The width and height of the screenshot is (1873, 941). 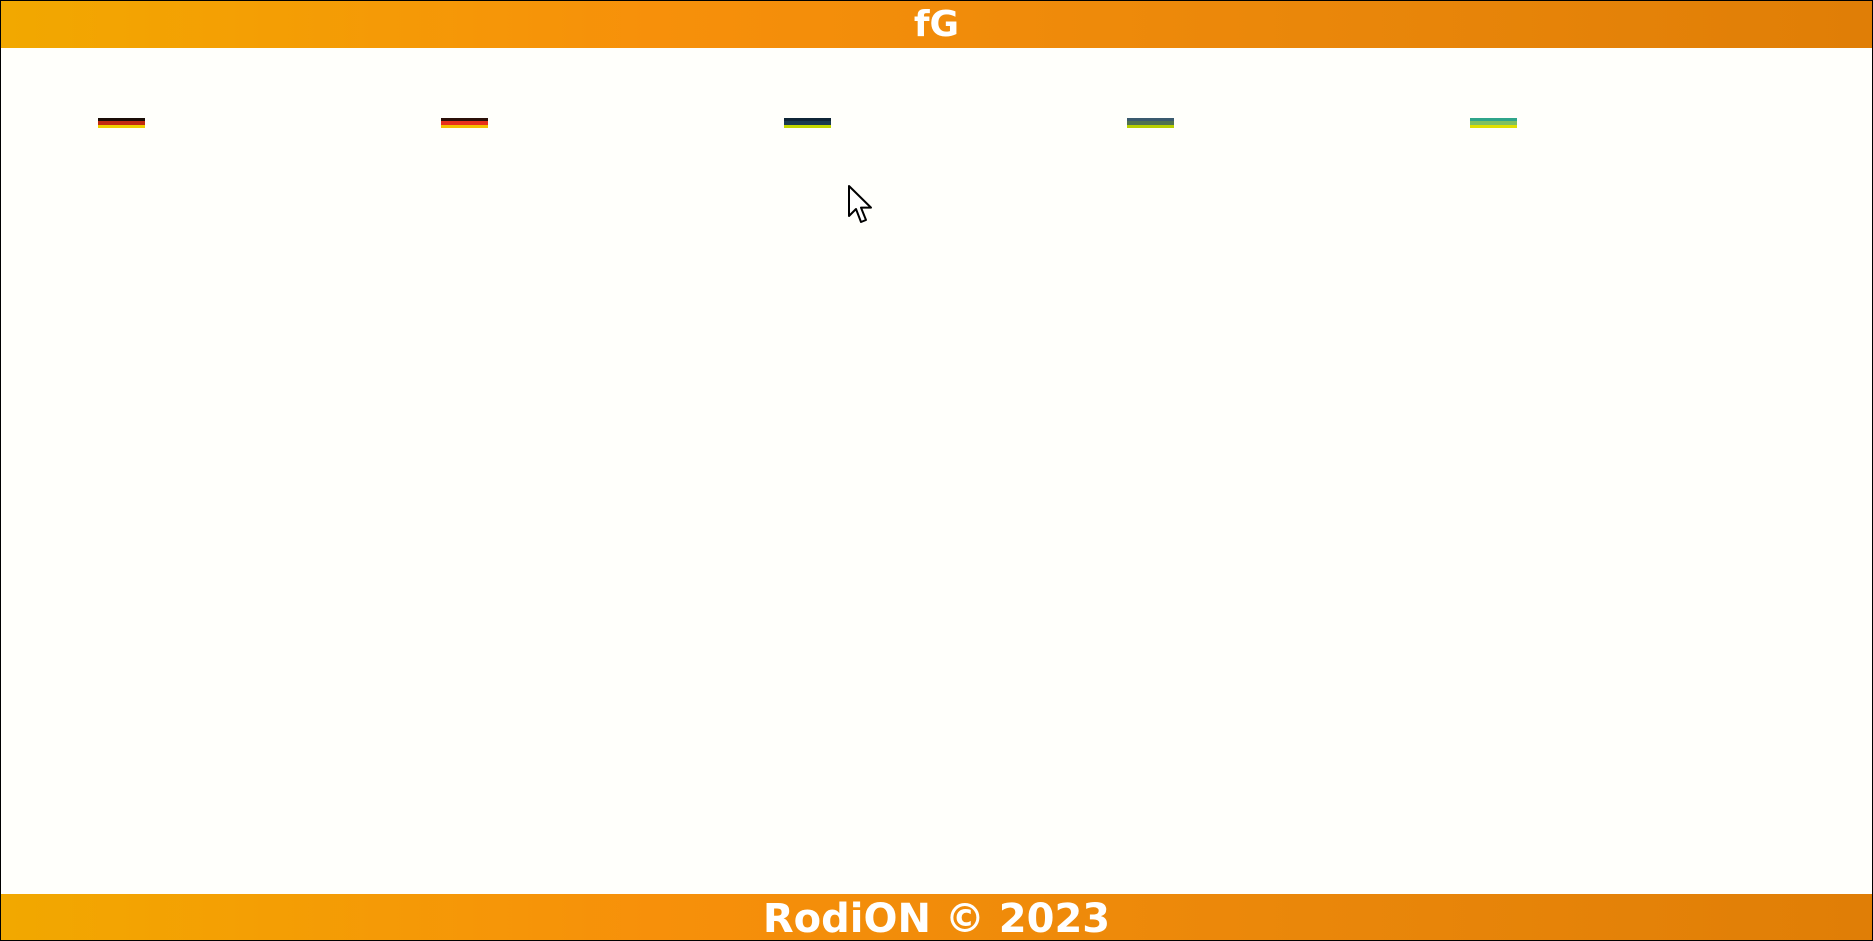 I want to click on copyright-text: RodiON © 2023, so click(x=936, y=918).